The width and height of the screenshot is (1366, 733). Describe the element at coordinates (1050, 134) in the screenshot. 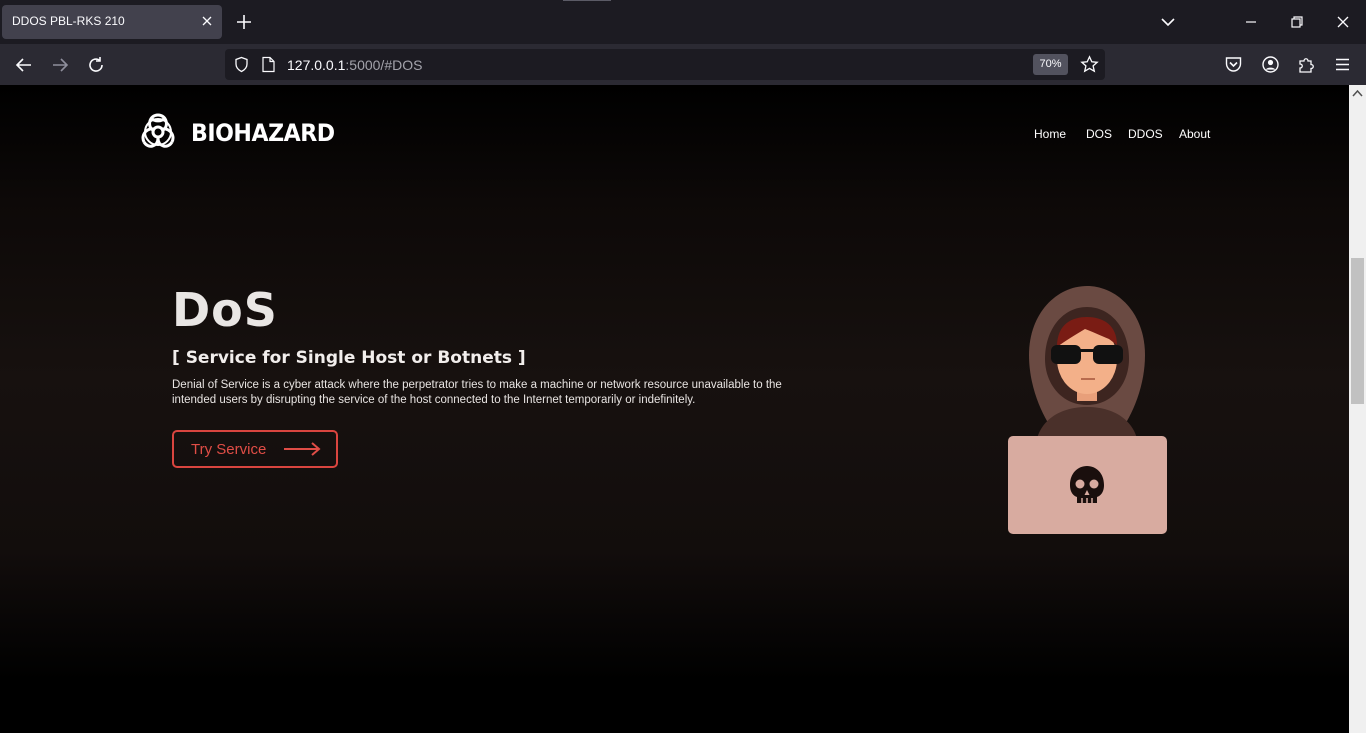

I see `nav-home: Home` at that location.